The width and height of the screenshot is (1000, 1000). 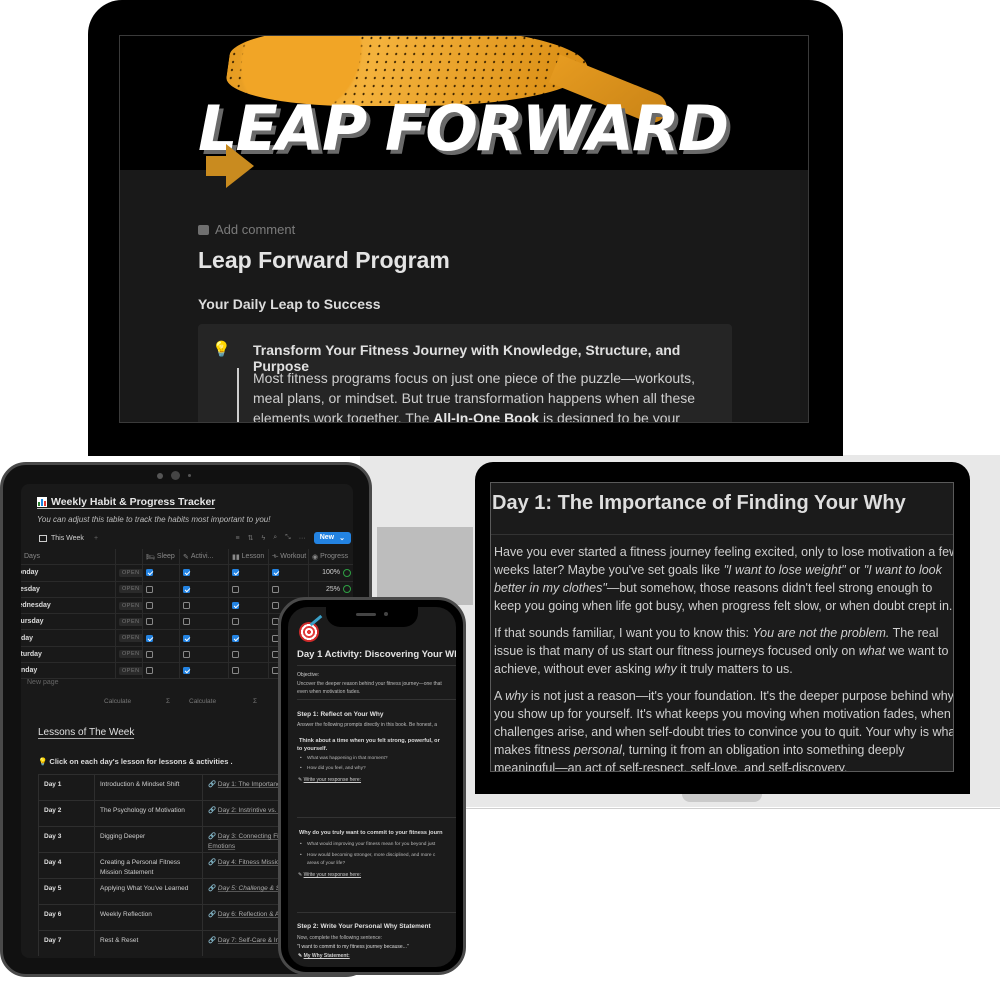 I want to click on target-dart-icon, so click(x=309, y=632).